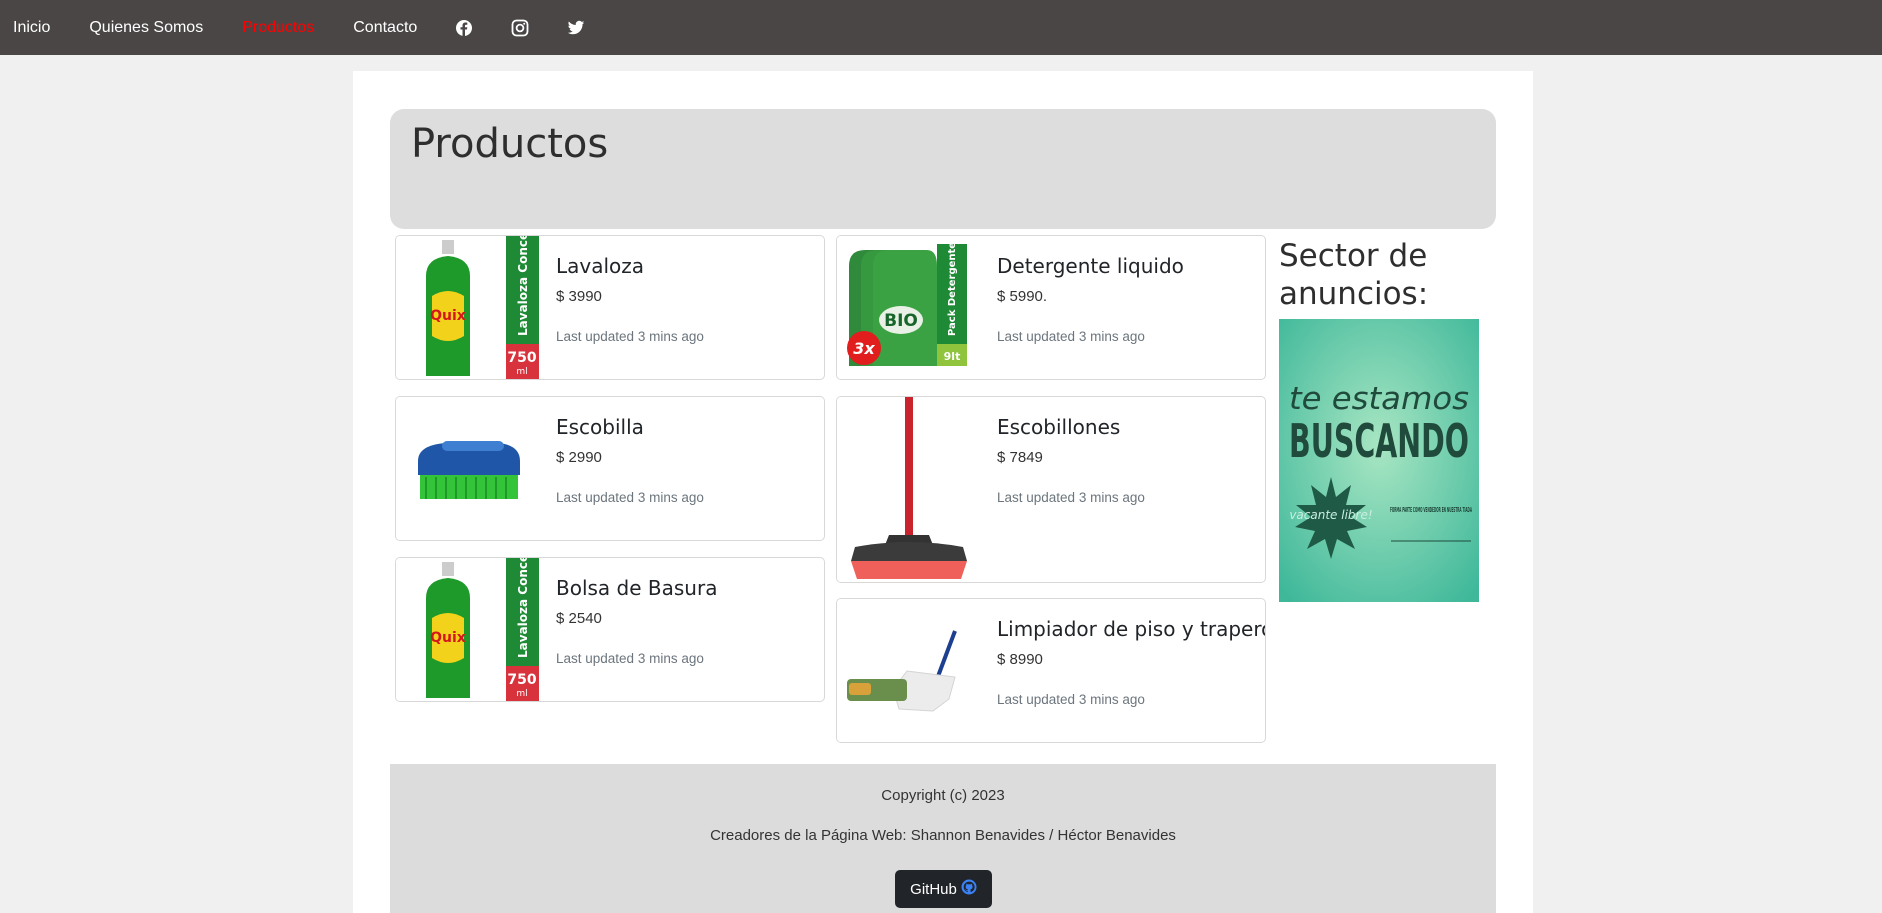  Describe the element at coordinates (1354, 275) in the screenshot. I see `ads-heading: Sector de anuncios:` at that location.